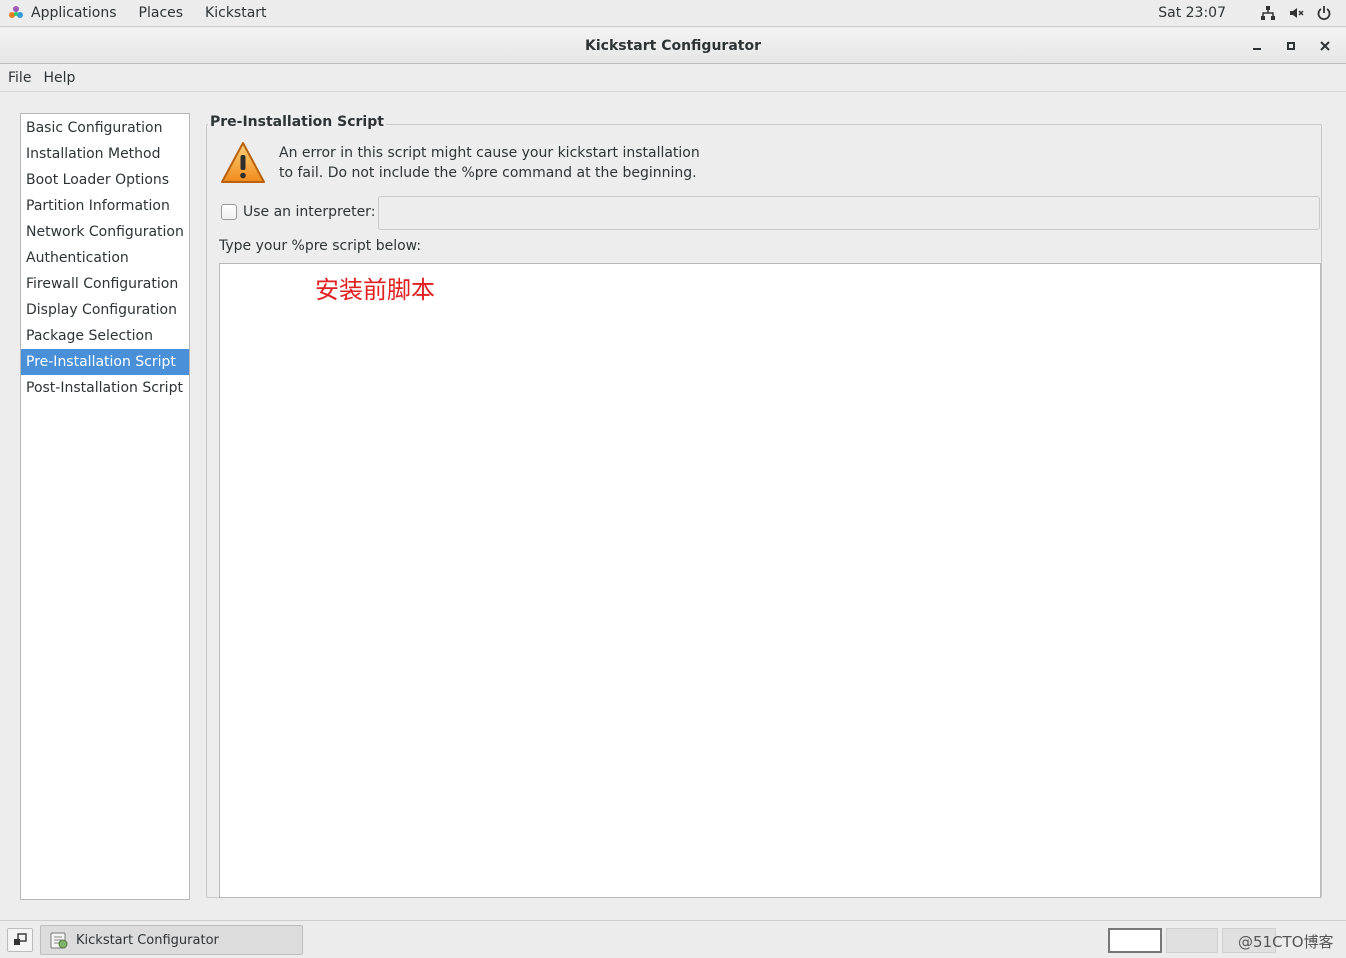 The width and height of the screenshot is (1346, 958). What do you see at coordinates (320, 246) in the screenshot?
I see `script-label: Type your %pre script below:` at bounding box center [320, 246].